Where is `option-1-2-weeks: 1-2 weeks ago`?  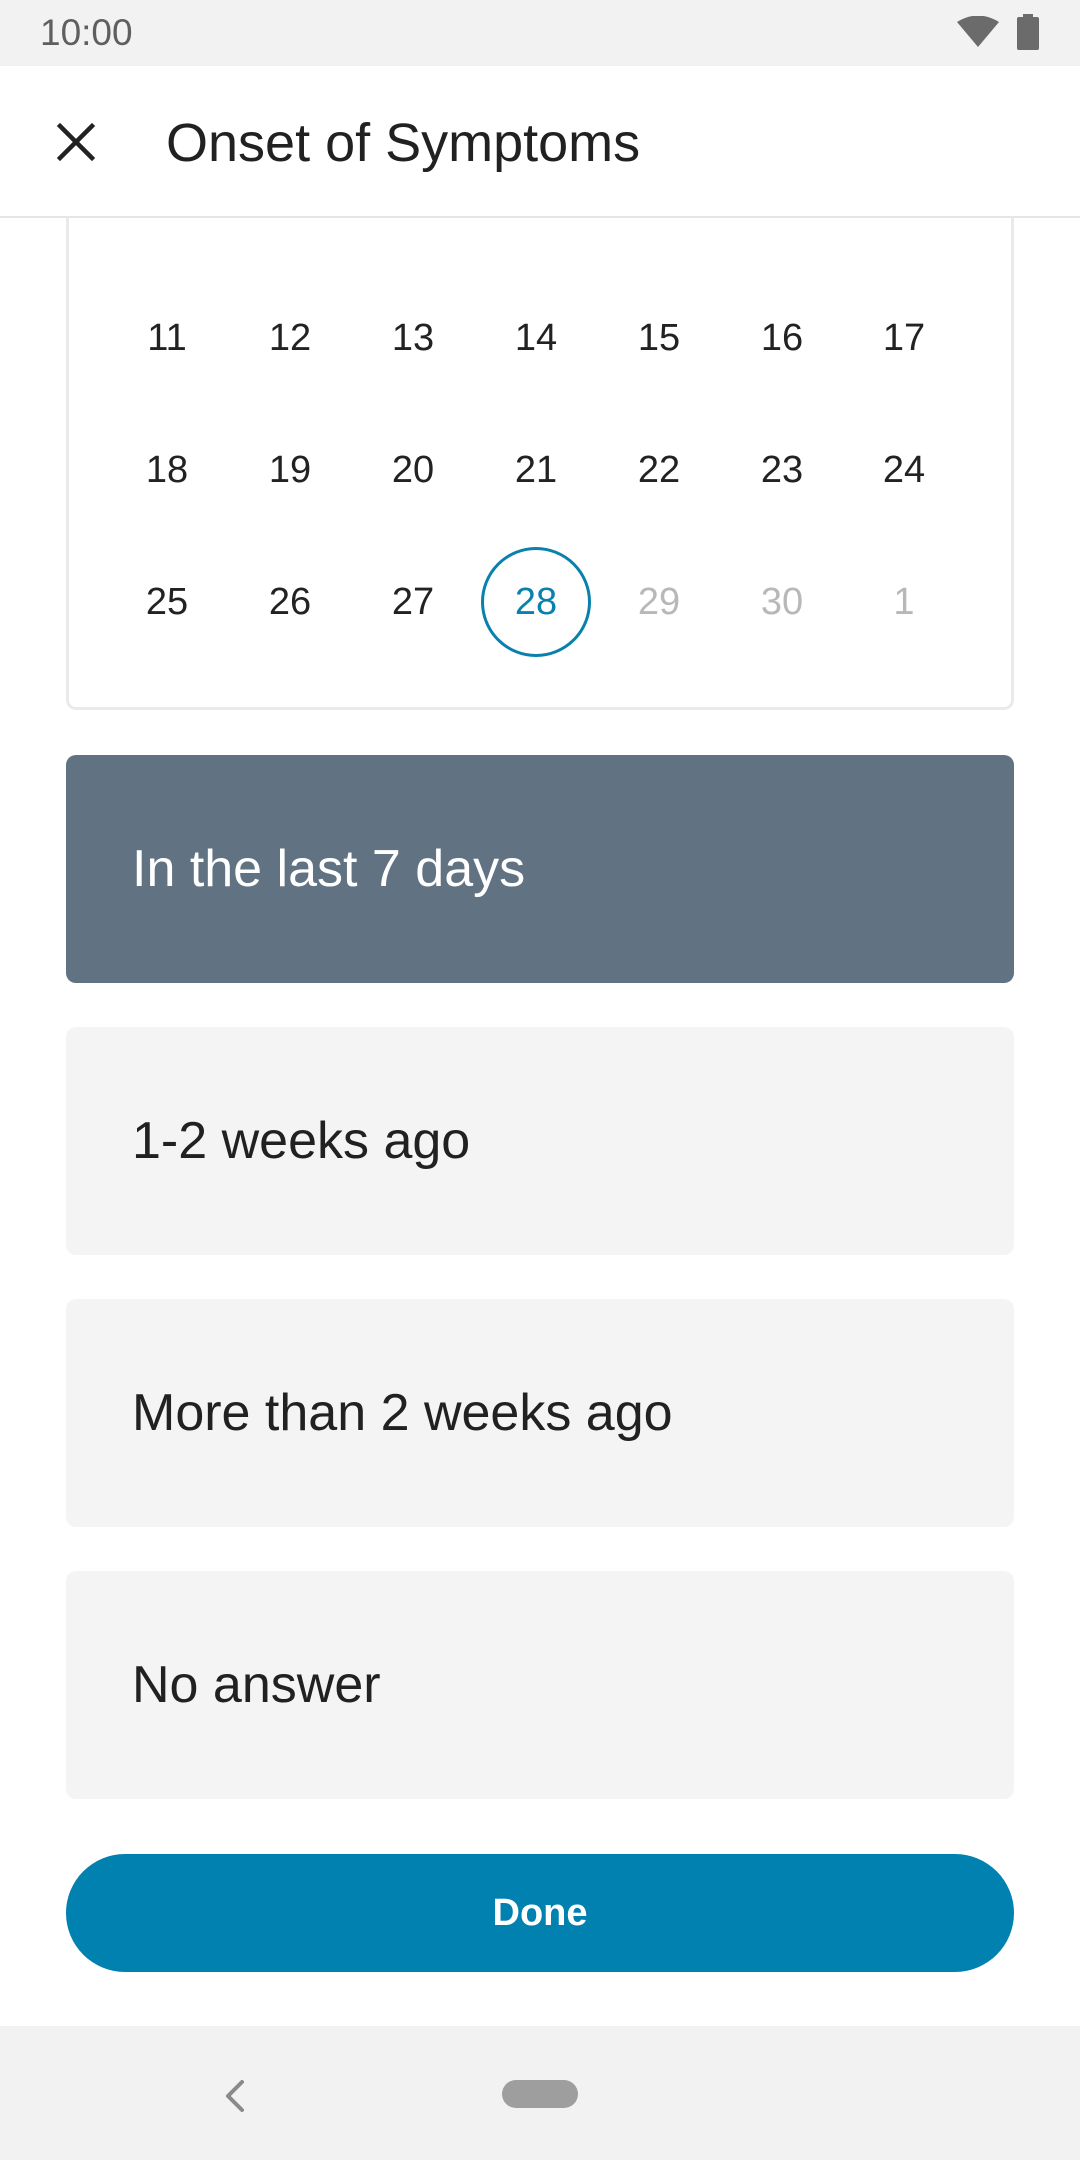
option-1-2-weeks: 1-2 weeks ago is located at coordinates (540, 1141).